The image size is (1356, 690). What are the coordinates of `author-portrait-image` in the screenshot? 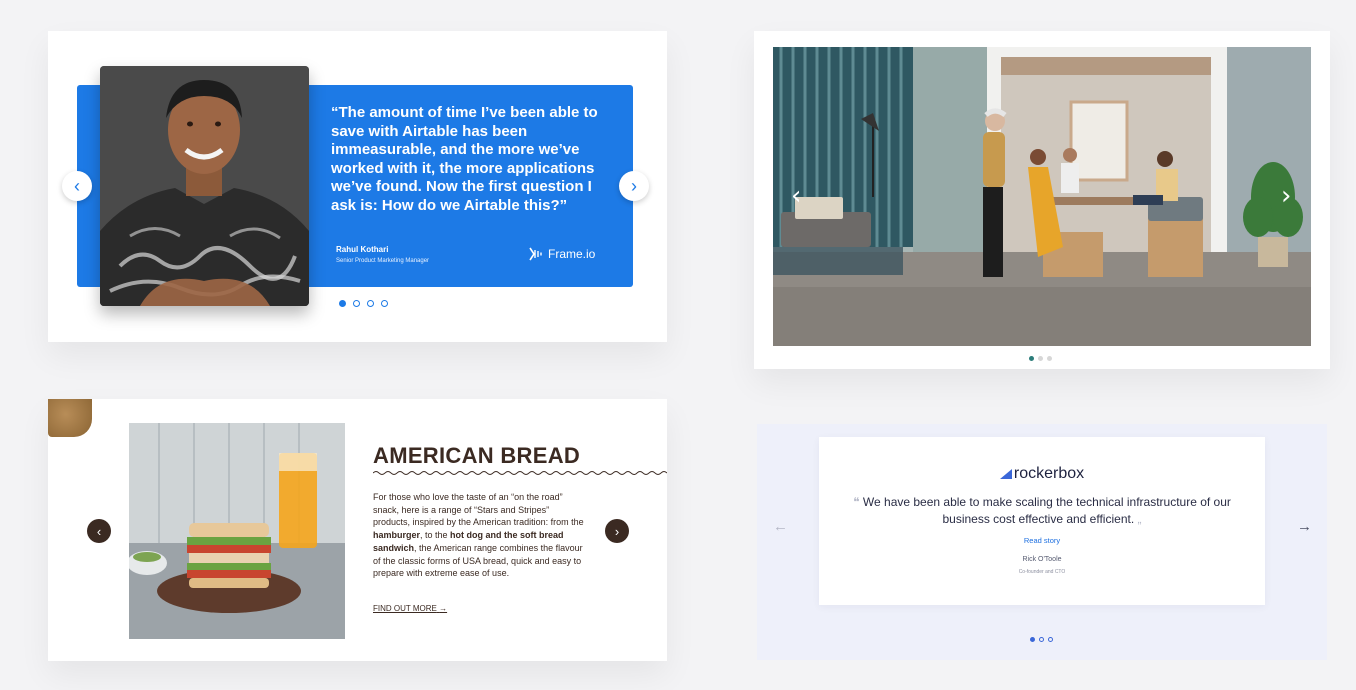 It's located at (204, 186).